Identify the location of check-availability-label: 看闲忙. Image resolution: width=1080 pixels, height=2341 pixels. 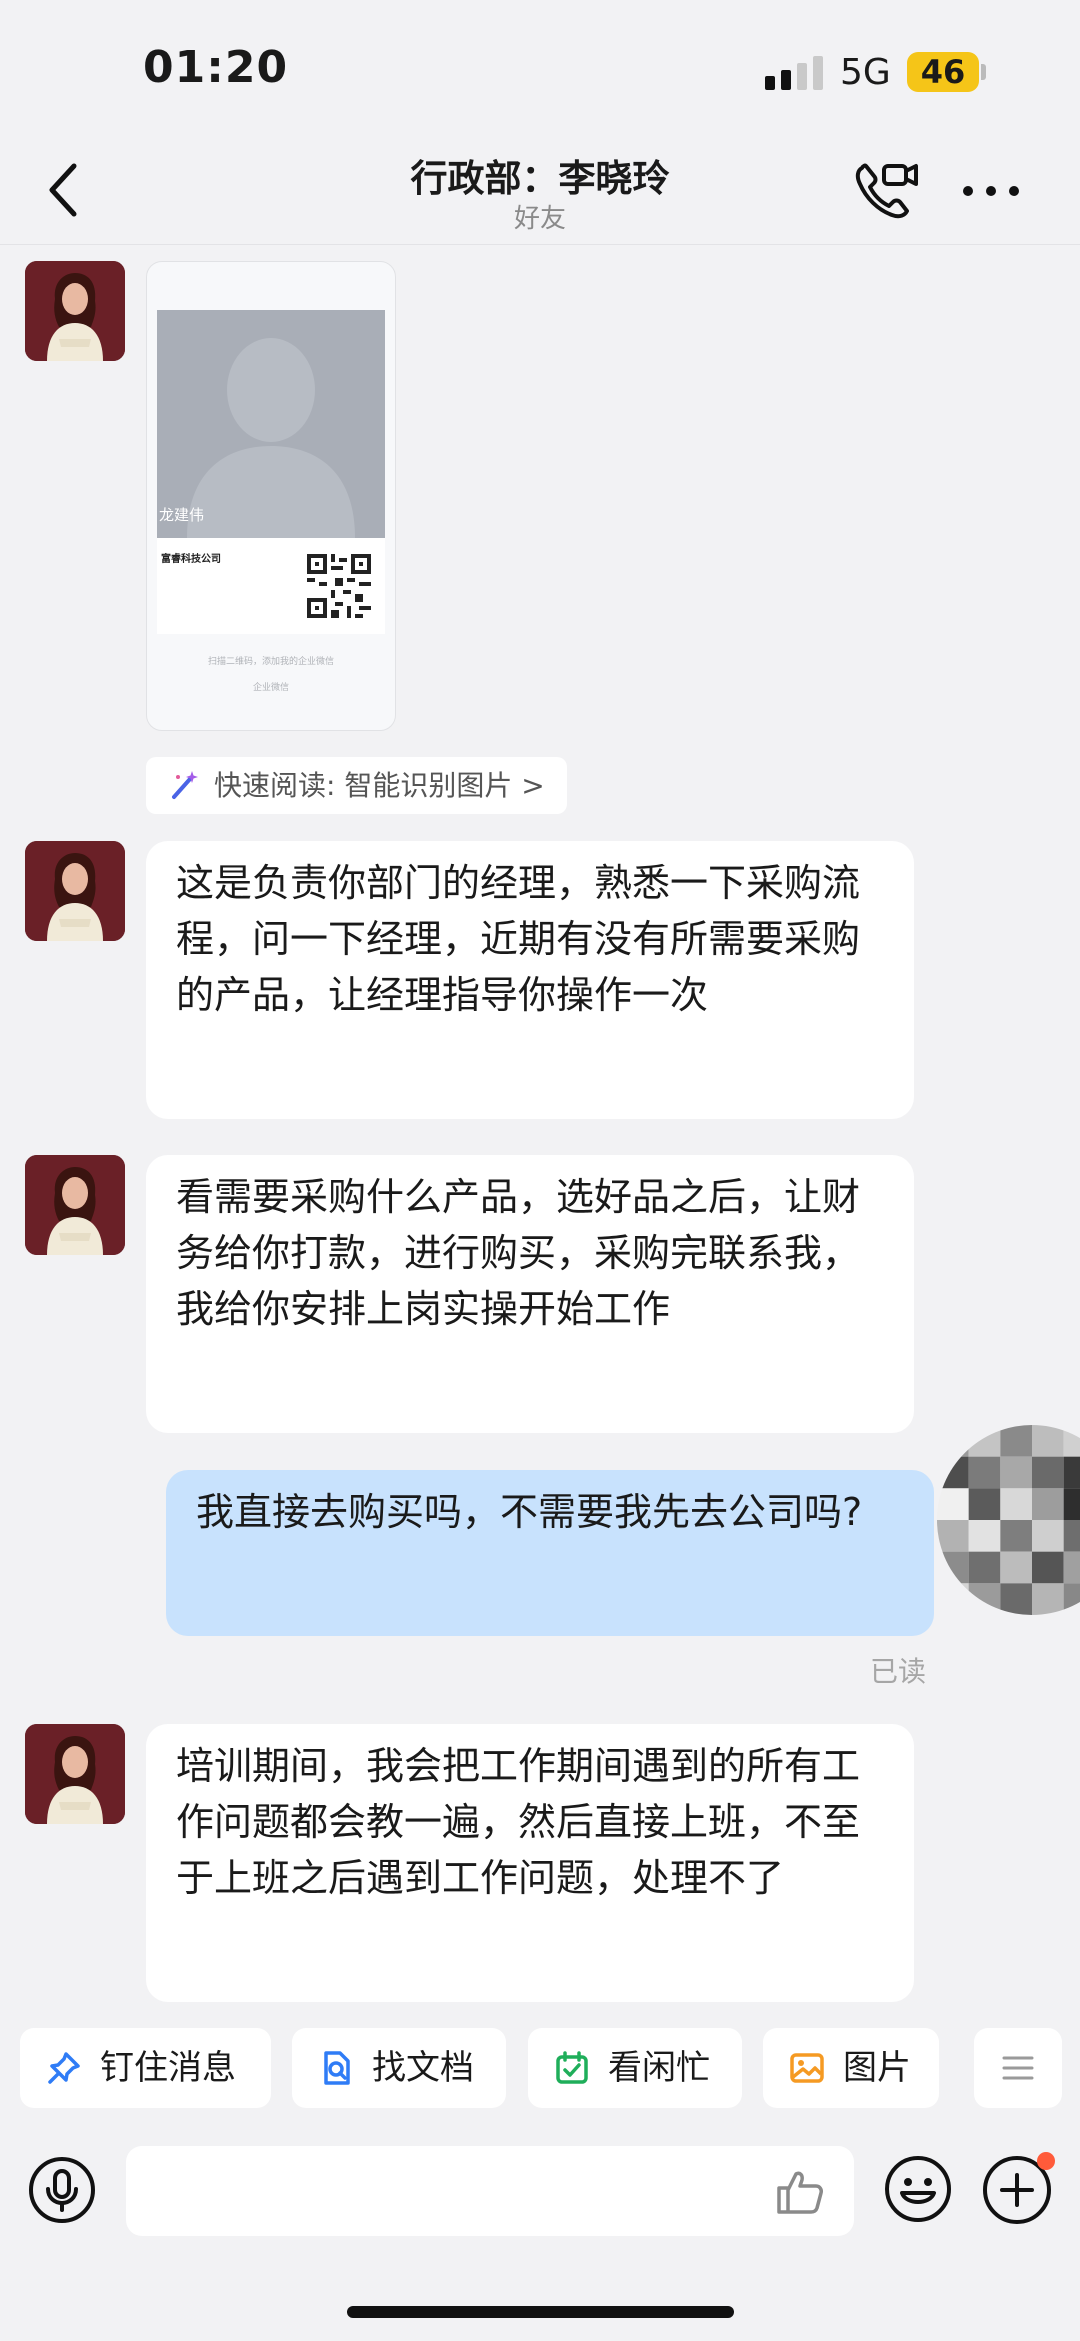
(659, 2068).